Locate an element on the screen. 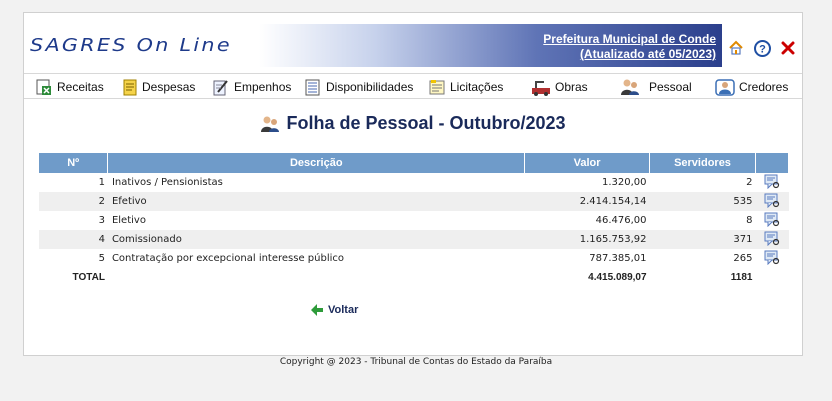 The height and width of the screenshot is (401, 832). licitacoes-icon is located at coordinates (437, 87).